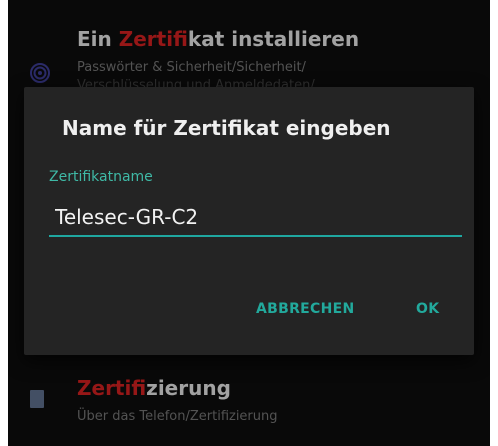 The height and width of the screenshot is (446, 498). What do you see at coordinates (226, 128) in the screenshot?
I see `dialog-title: Name für Zertifikat eingeben` at bounding box center [226, 128].